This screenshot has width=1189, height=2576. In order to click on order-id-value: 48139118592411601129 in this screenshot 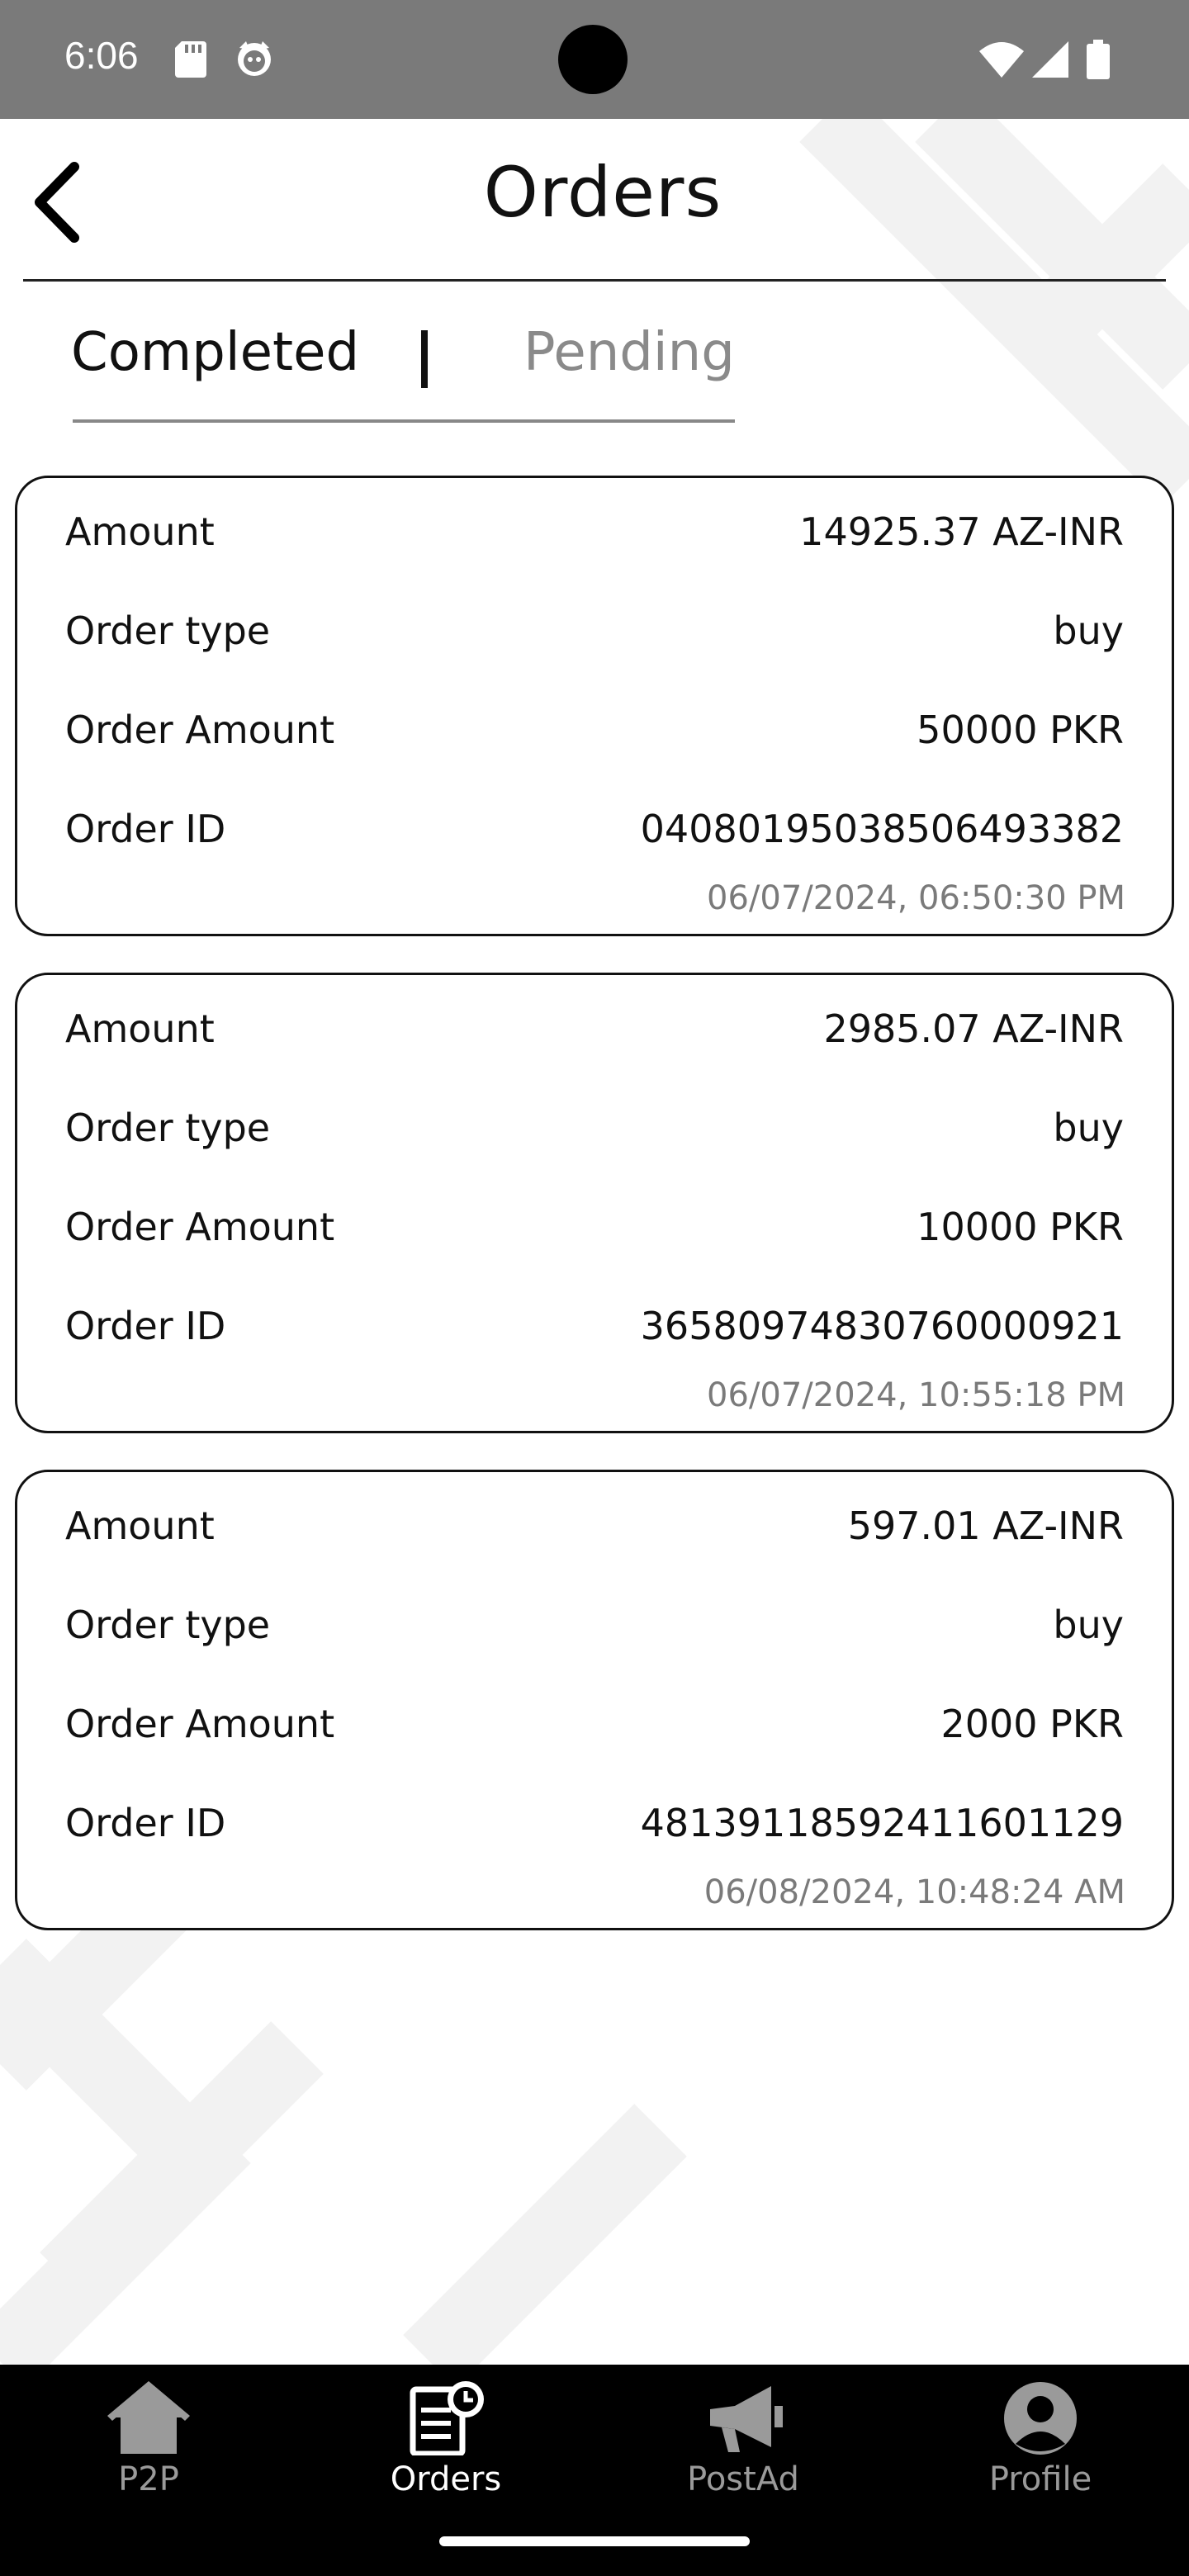, I will do `click(882, 1823)`.